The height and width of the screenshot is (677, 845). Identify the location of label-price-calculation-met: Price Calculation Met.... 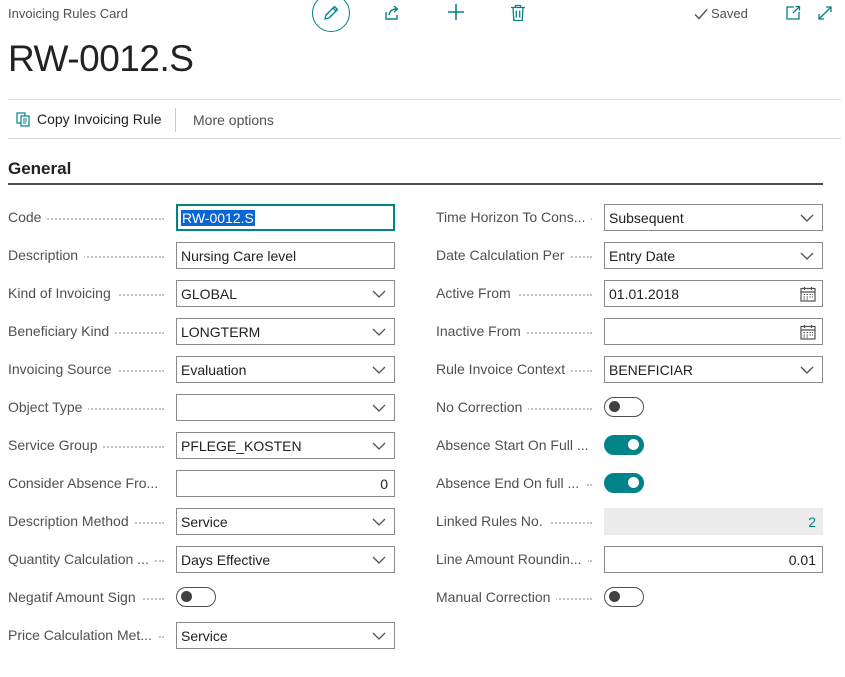
(89, 635).